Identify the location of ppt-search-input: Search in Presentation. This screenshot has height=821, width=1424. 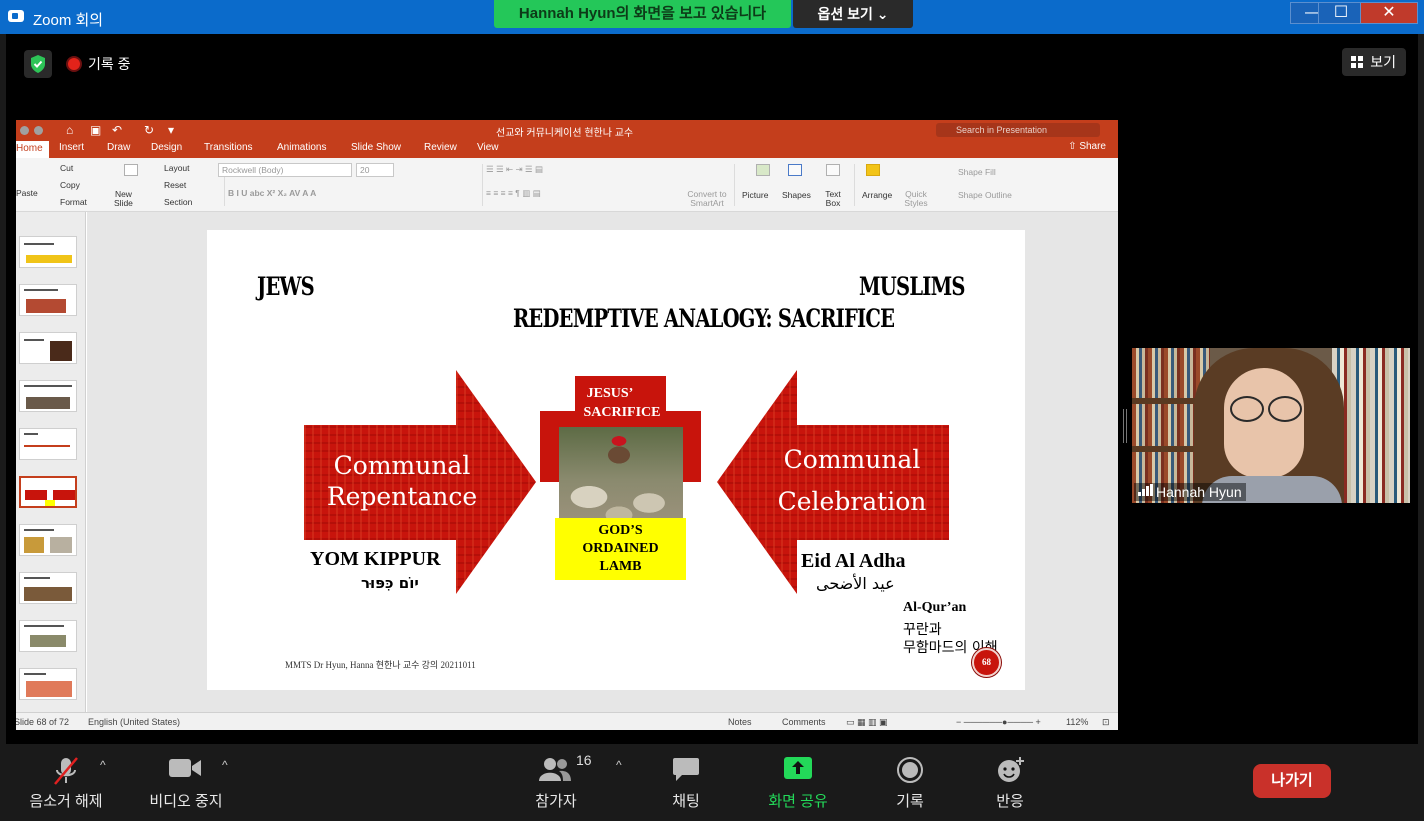
(1018, 130).